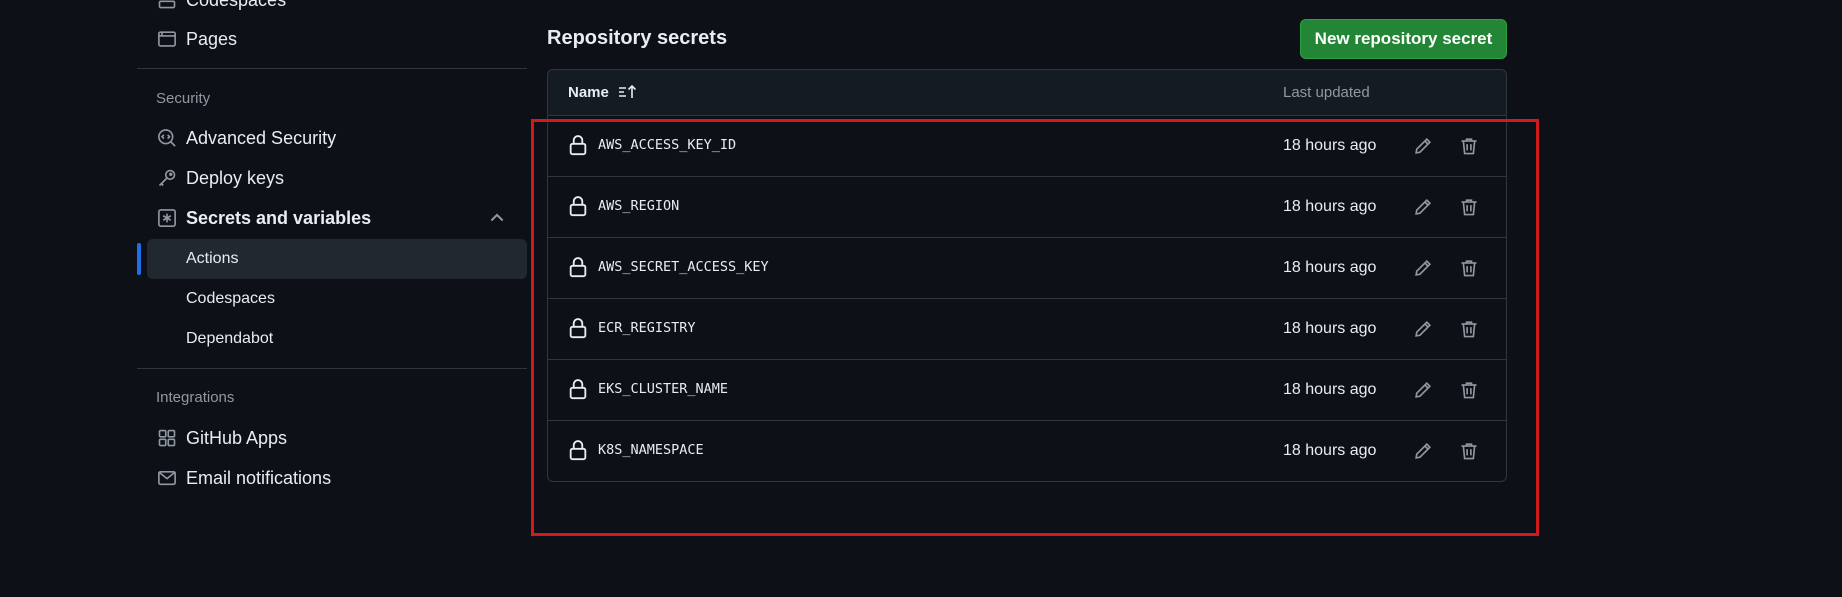  I want to click on sidebar-item-deploy-keys: Deploy keys, so click(220, 178).